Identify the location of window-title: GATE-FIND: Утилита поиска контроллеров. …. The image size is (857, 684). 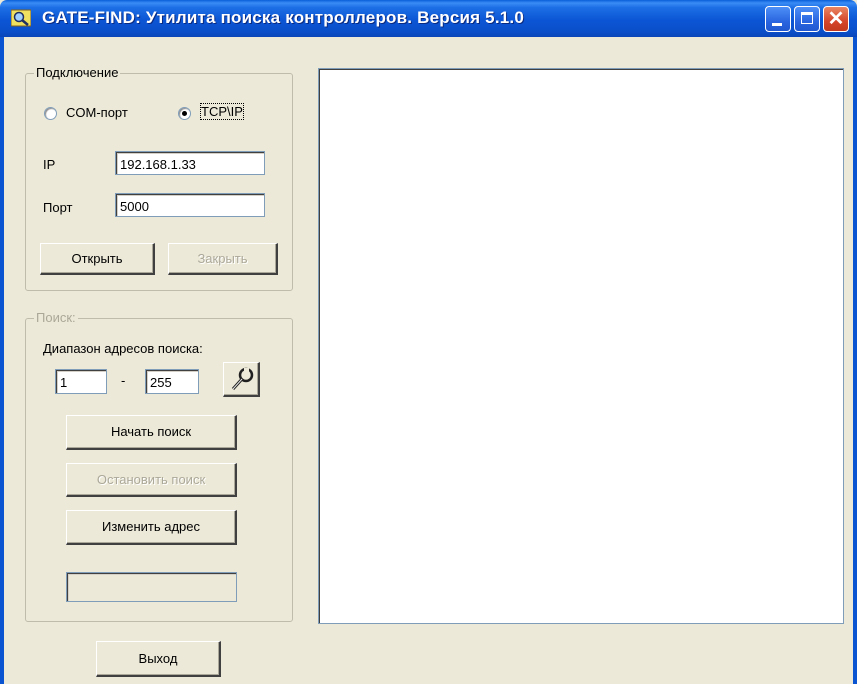
(283, 17).